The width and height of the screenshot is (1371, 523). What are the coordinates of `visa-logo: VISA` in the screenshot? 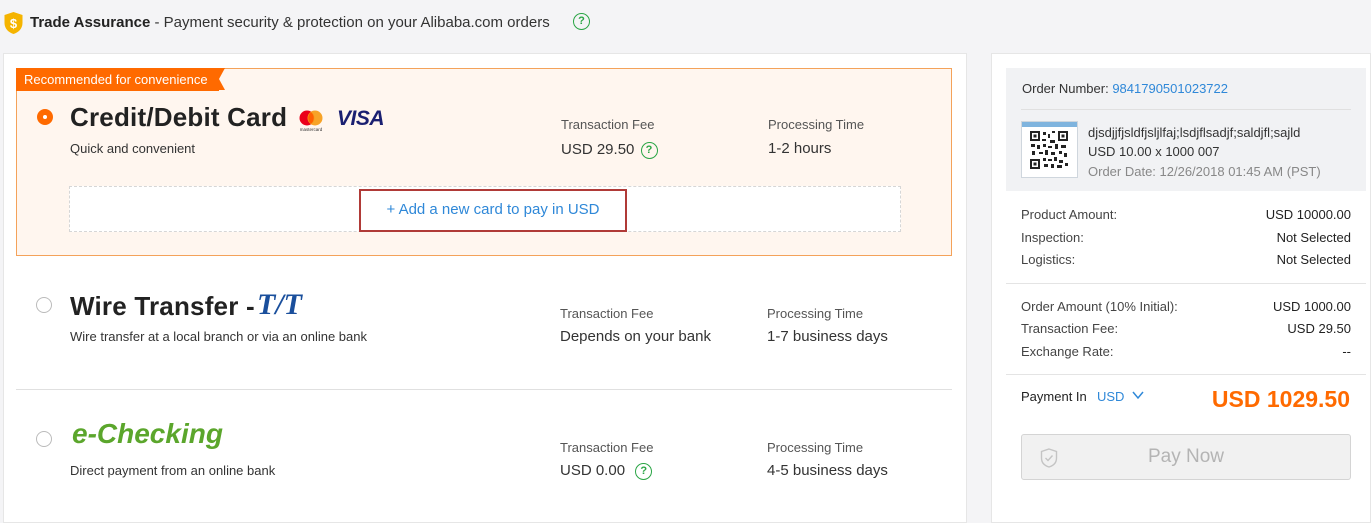 It's located at (361, 118).